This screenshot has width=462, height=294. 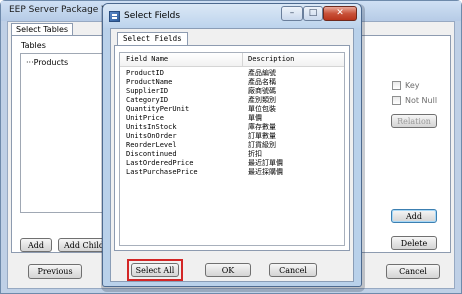 I want to click on field-name: UnitsOnOrder, so click(x=151, y=136).